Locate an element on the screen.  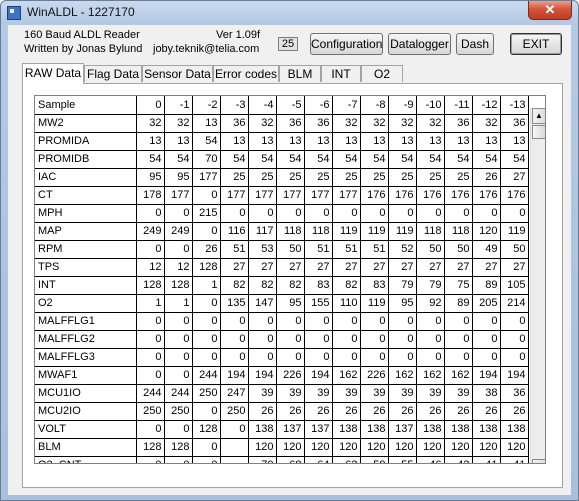
app-icon is located at coordinates (14, 13).